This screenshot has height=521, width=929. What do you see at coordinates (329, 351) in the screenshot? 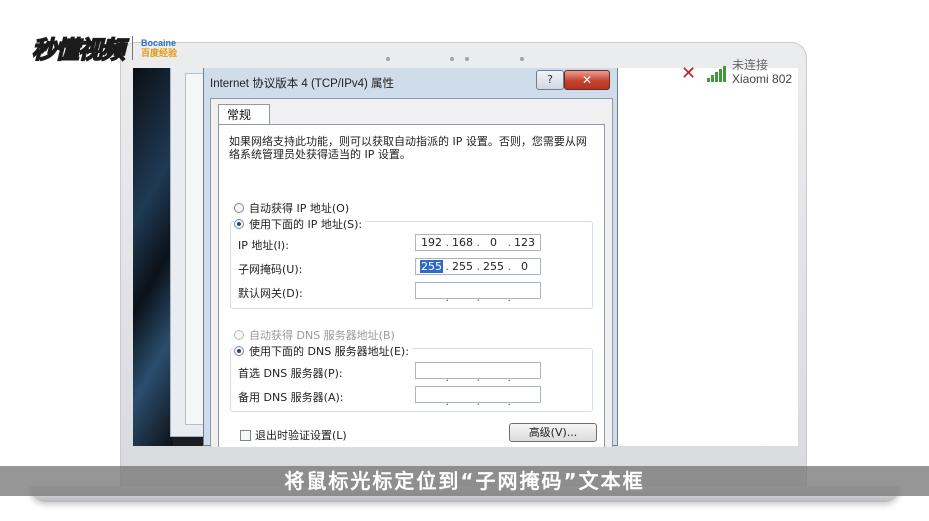
I see `manual-dns-label: 使用下面的 DNS 服务器地址(E):` at bounding box center [329, 351].